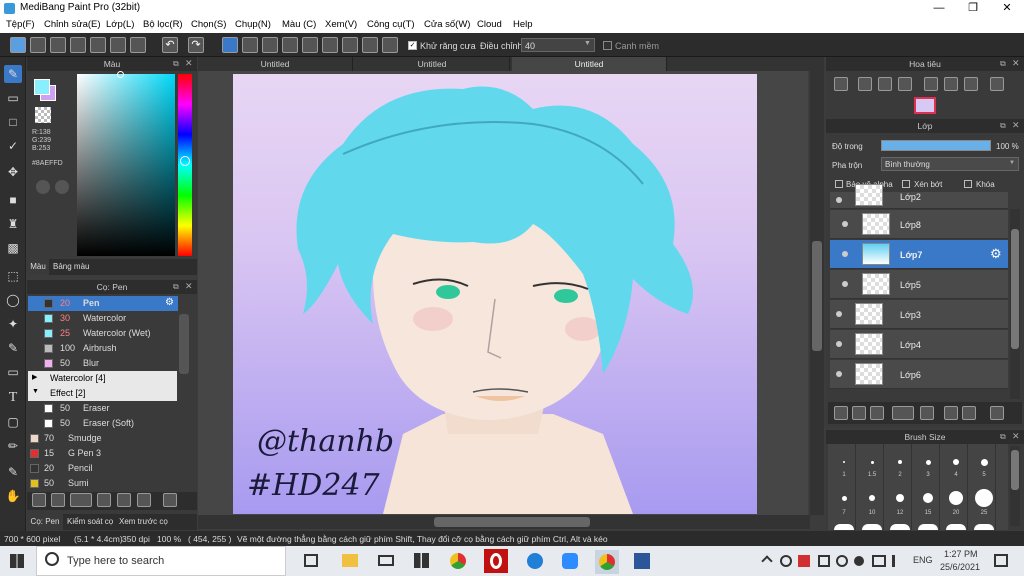 Image resolution: width=1024 pixels, height=576 pixels. Describe the element at coordinates (919, 224) in the screenshot. I see `layer-row: Lớp8` at that location.